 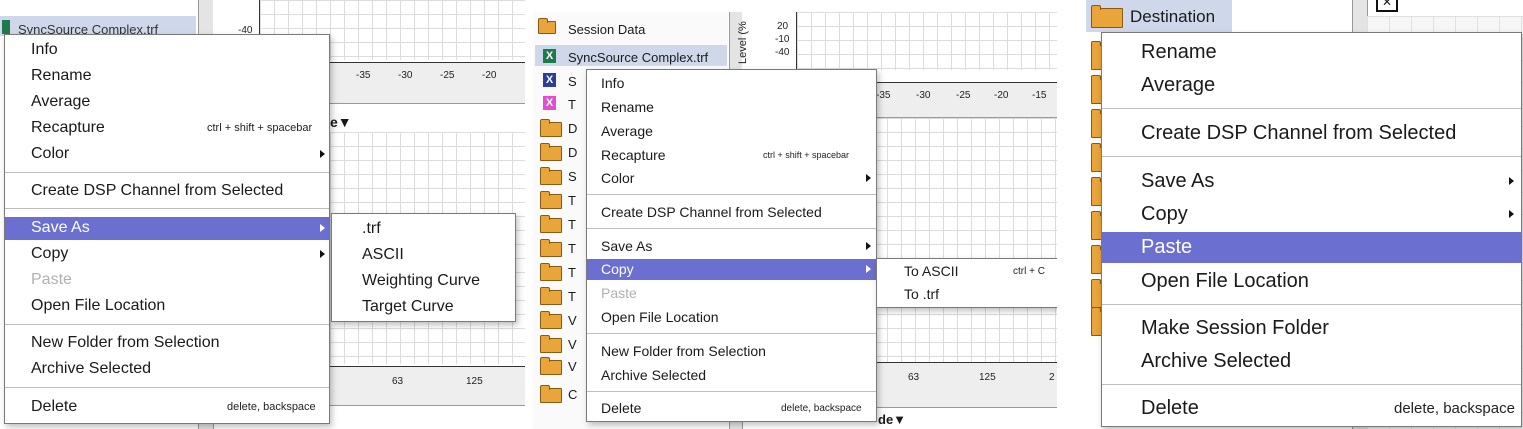 What do you see at coordinates (341, 122) in the screenshot?
I see `header-fragment: e▼` at bounding box center [341, 122].